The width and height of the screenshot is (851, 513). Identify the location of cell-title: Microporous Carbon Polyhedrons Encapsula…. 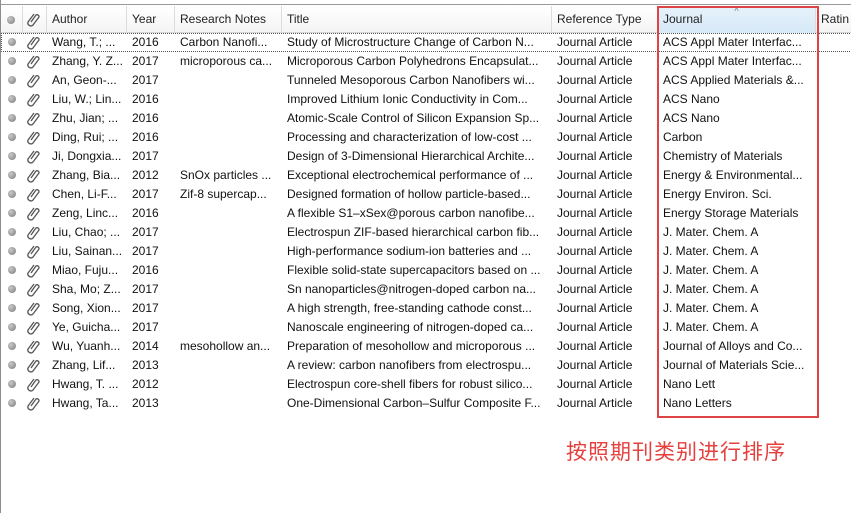
(413, 61).